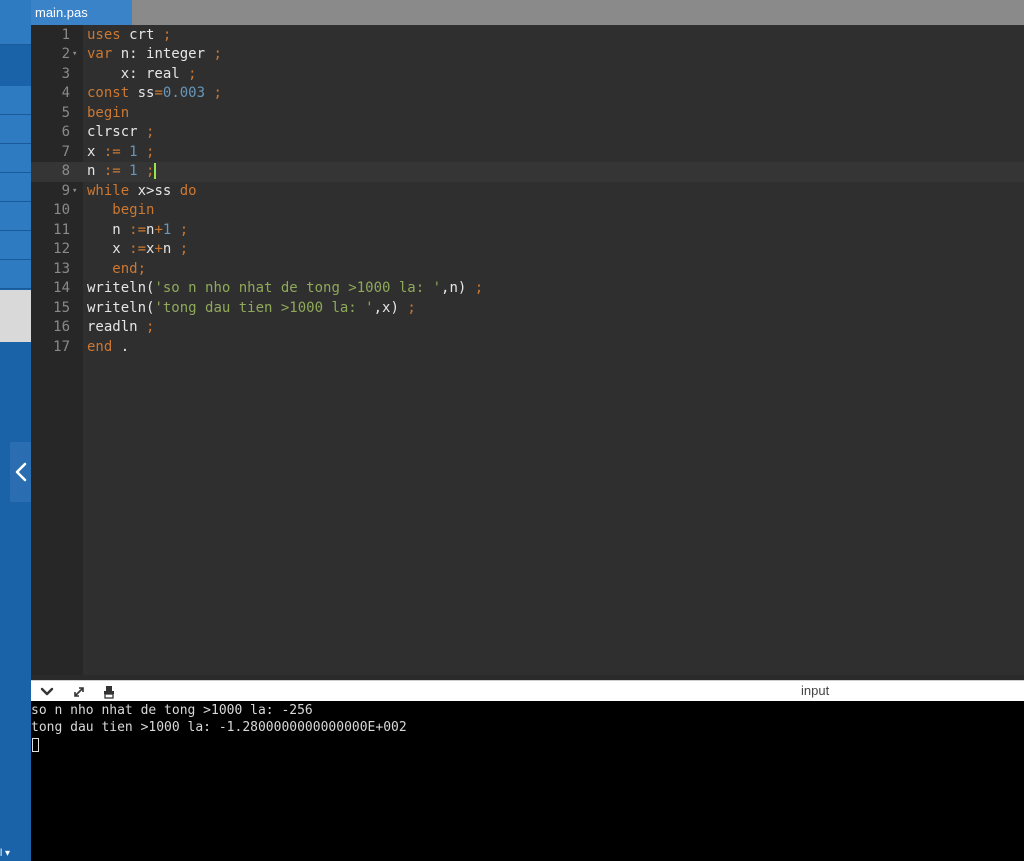  I want to click on code-text: while x>ss do, so click(142, 192).